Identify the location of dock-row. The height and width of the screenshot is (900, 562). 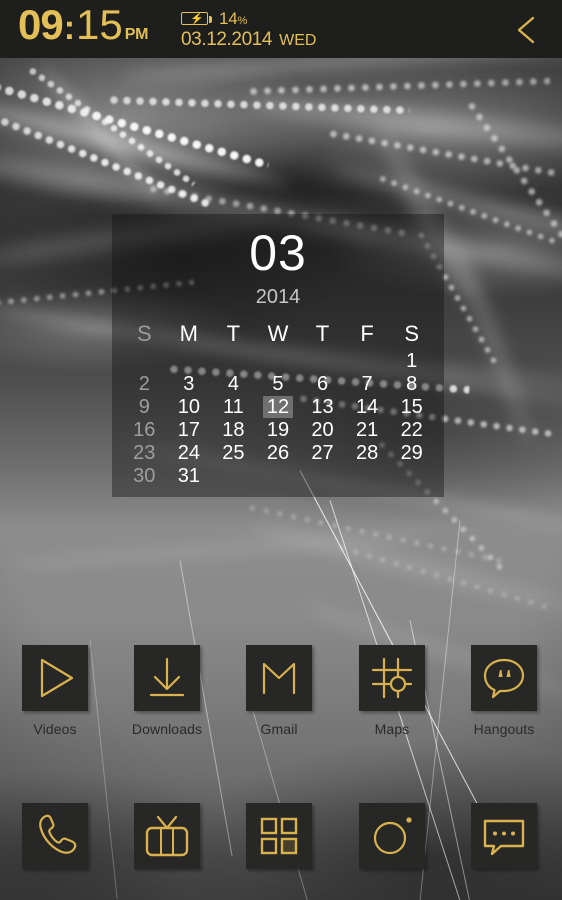
(281, 840).